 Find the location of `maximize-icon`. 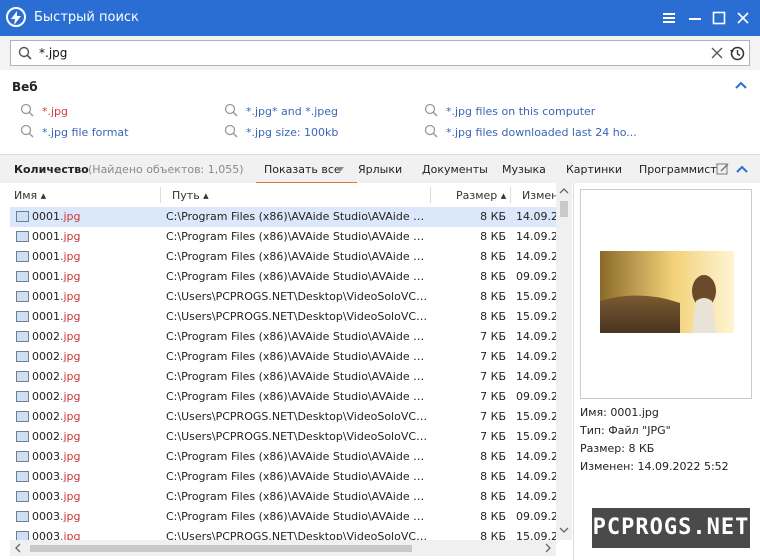

maximize-icon is located at coordinates (719, 18).